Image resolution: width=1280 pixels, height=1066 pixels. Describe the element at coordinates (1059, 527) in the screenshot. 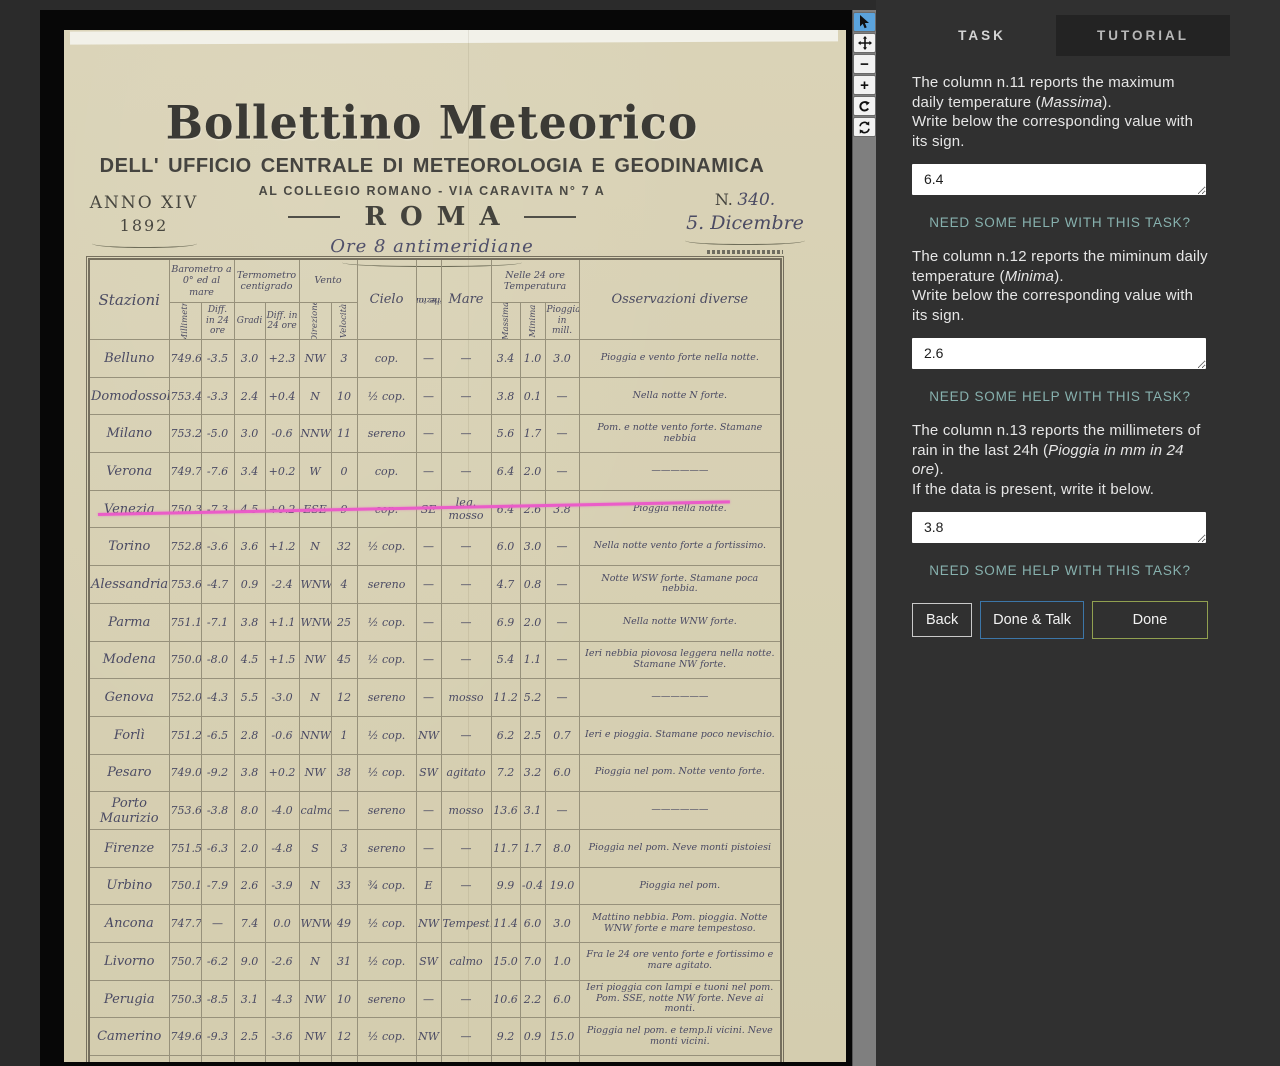

I see `answer-input-pioggia: 3.8` at that location.